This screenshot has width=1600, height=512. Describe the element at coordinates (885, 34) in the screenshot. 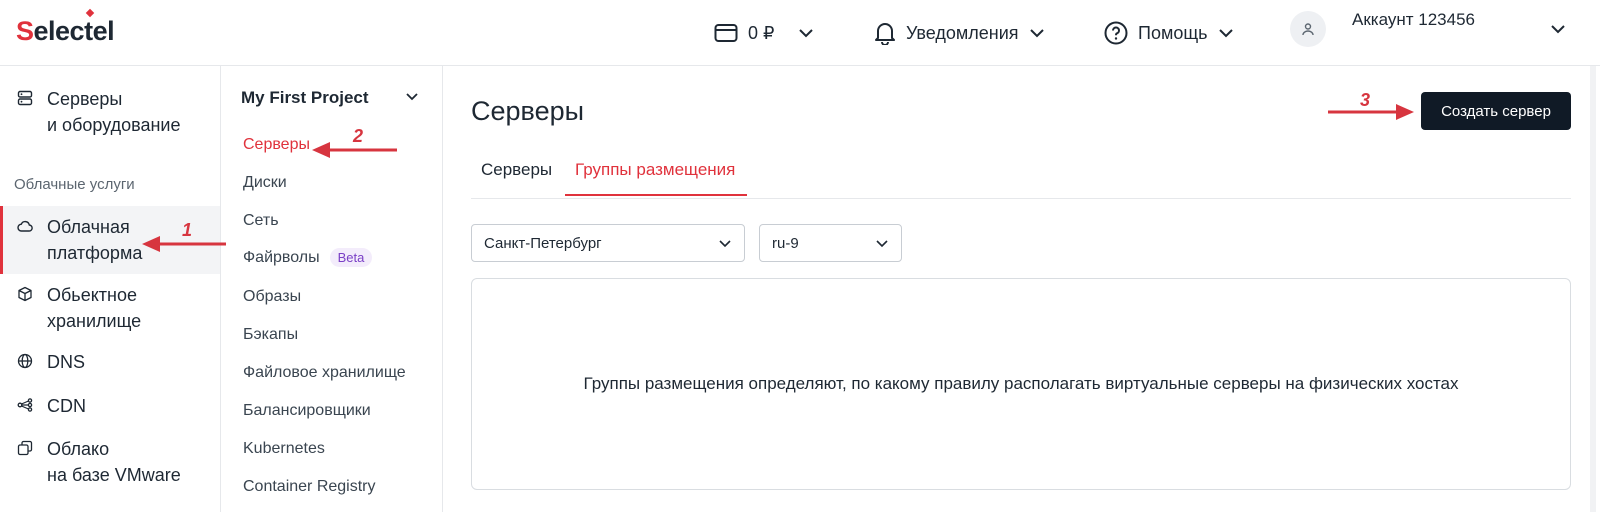

I see `bell-icon` at that location.